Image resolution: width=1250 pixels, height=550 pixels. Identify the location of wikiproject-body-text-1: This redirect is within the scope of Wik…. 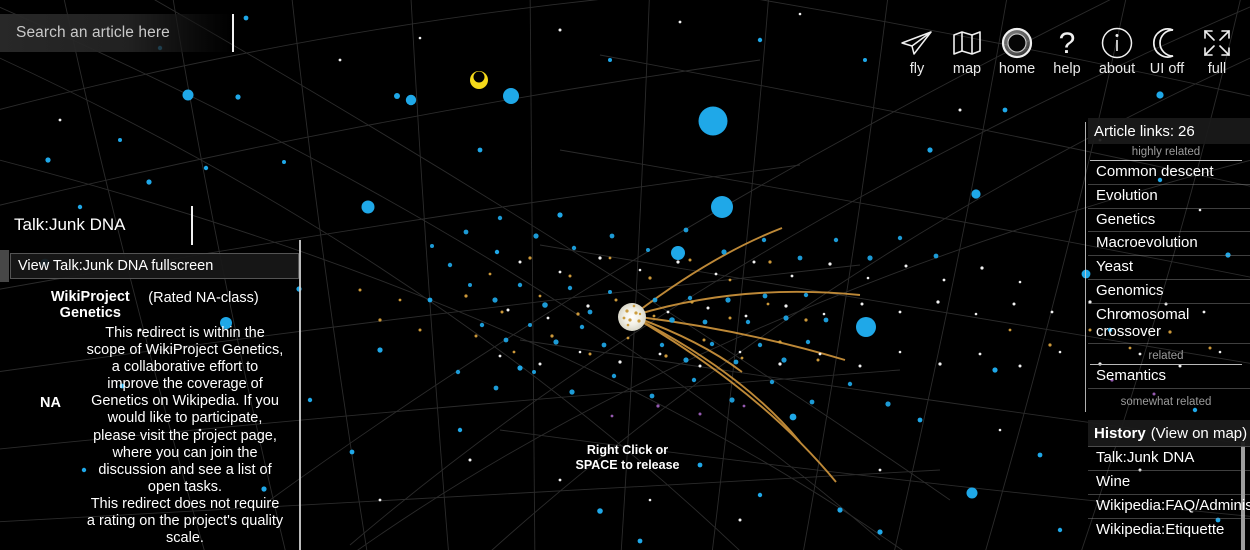
(185, 410).